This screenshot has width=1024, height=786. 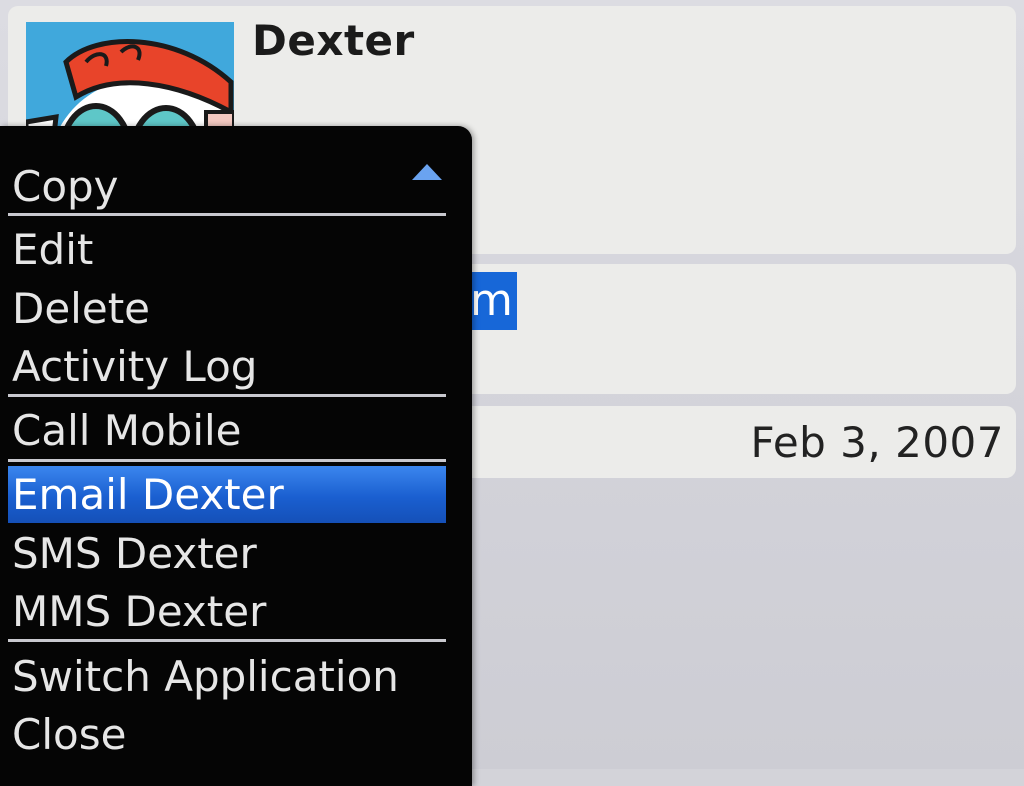 I want to click on menu-item-activity-log: Activity Log, so click(x=227, y=367).